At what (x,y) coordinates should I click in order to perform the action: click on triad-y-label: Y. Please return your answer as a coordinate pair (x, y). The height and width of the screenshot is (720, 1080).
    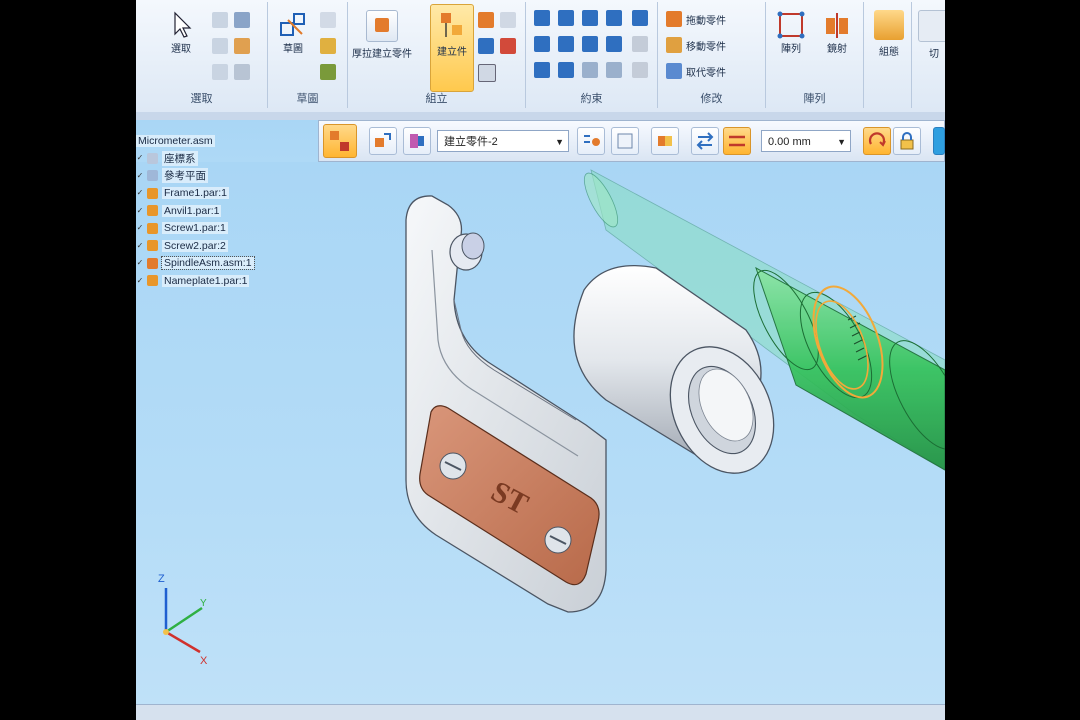
    Looking at the image, I should click on (203, 603).